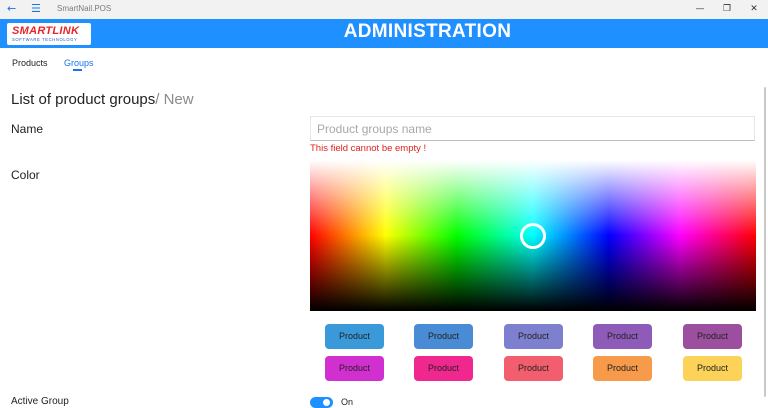  What do you see at coordinates (754, 9) in the screenshot?
I see `close-button: ✕` at bounding box center [754, 9].